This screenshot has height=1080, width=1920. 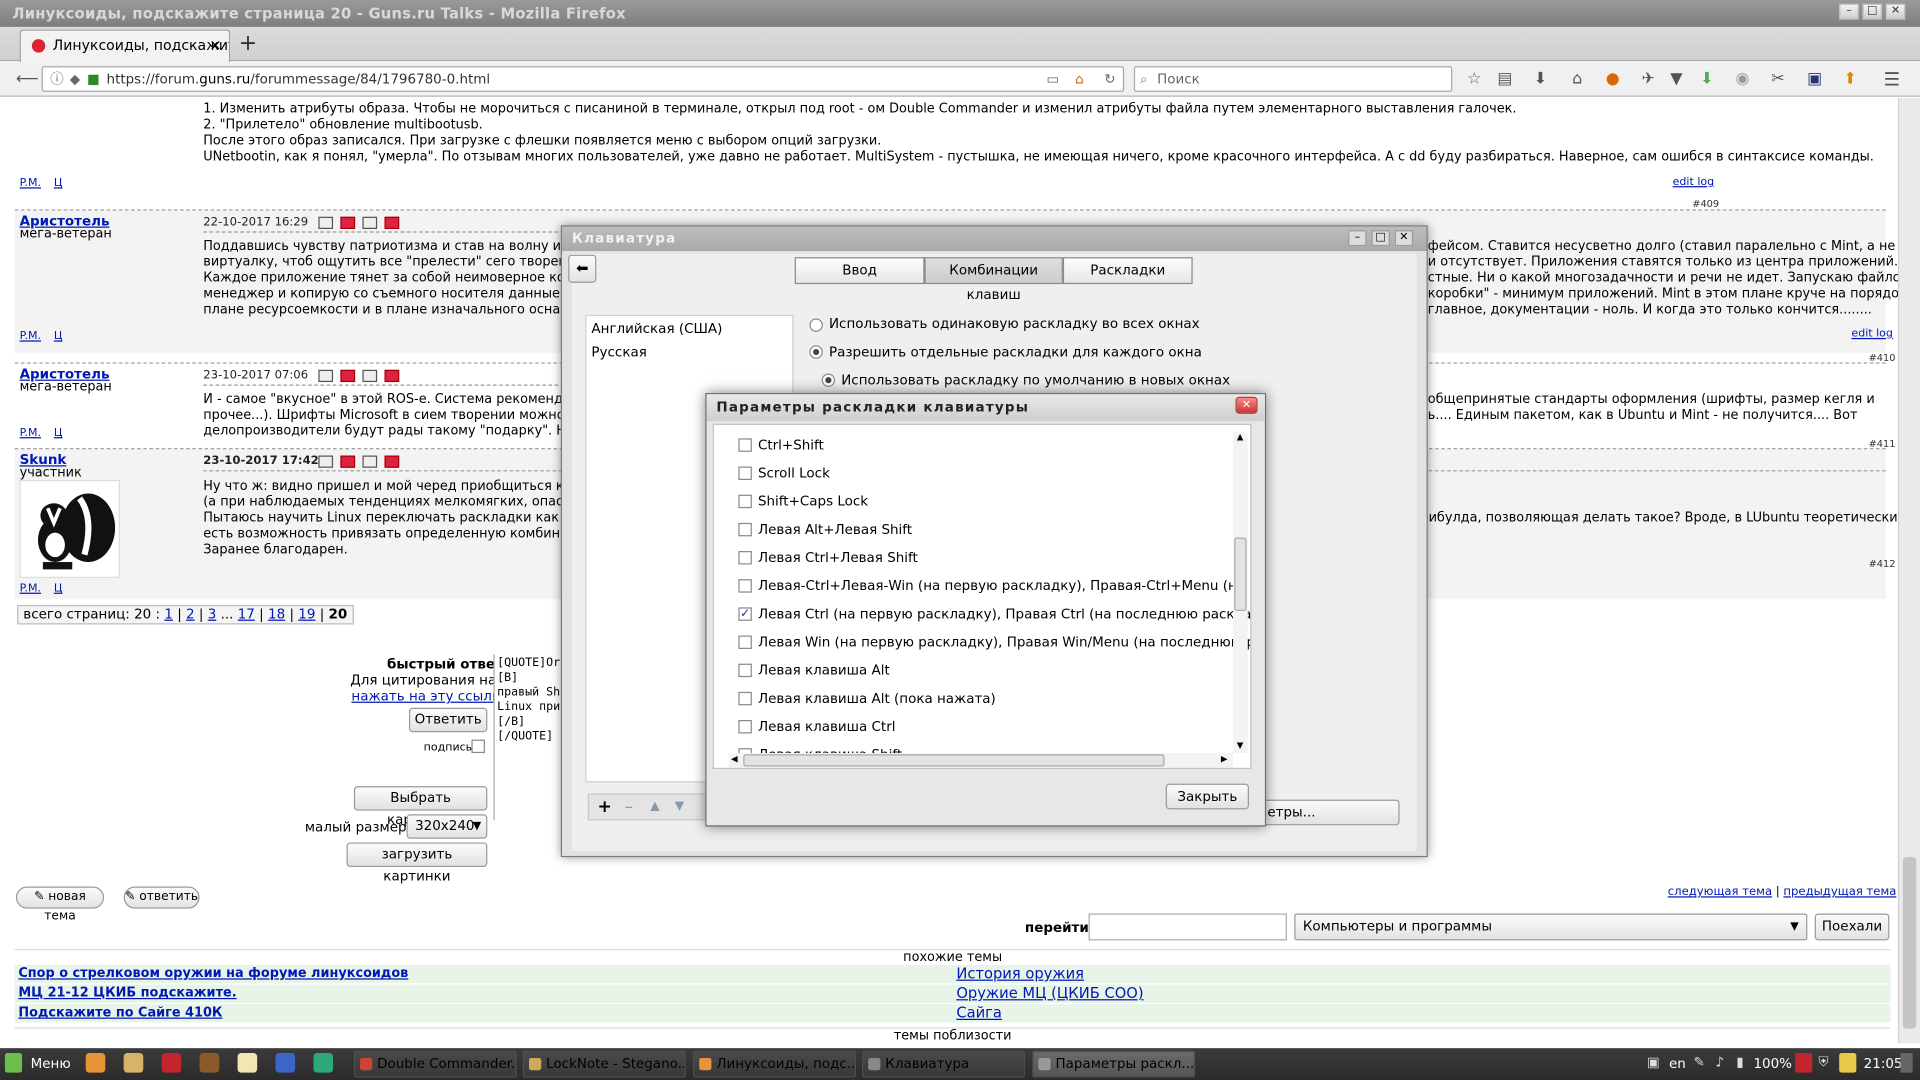 I want to click on radio-default-layout, so click(x=828, y=380).